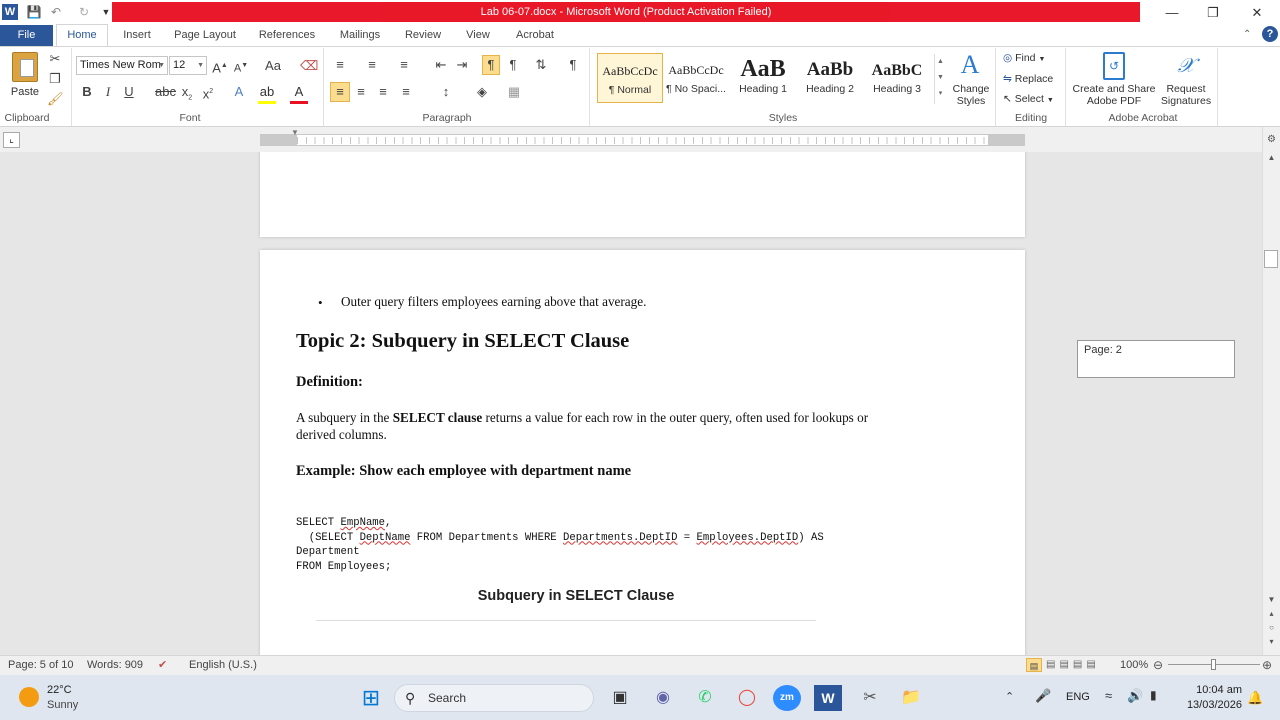 The image size is (1280, 720). What do you see at coordinates (239, 92) in the screenshot?
I see `text-effects-icon: A` at bounding box center [239, 92].